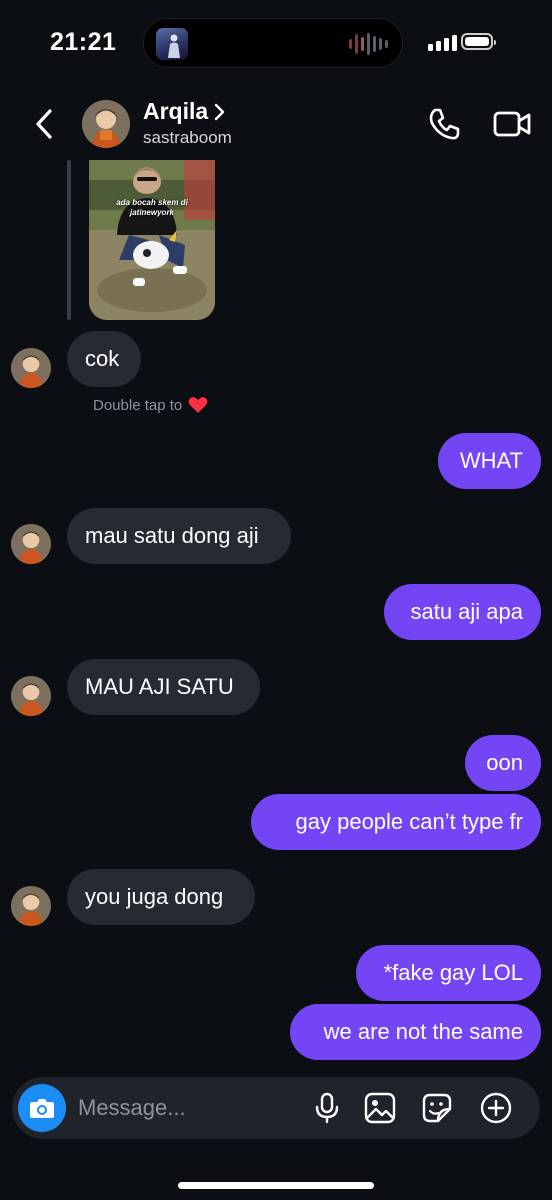 The height and width of the screenshot is (1200, 552). What do you see at coordinates (415, 1032) in the screenshot?
I see `message-bubble-outgoing: we are not the same` at bounding box center [415, 1032].